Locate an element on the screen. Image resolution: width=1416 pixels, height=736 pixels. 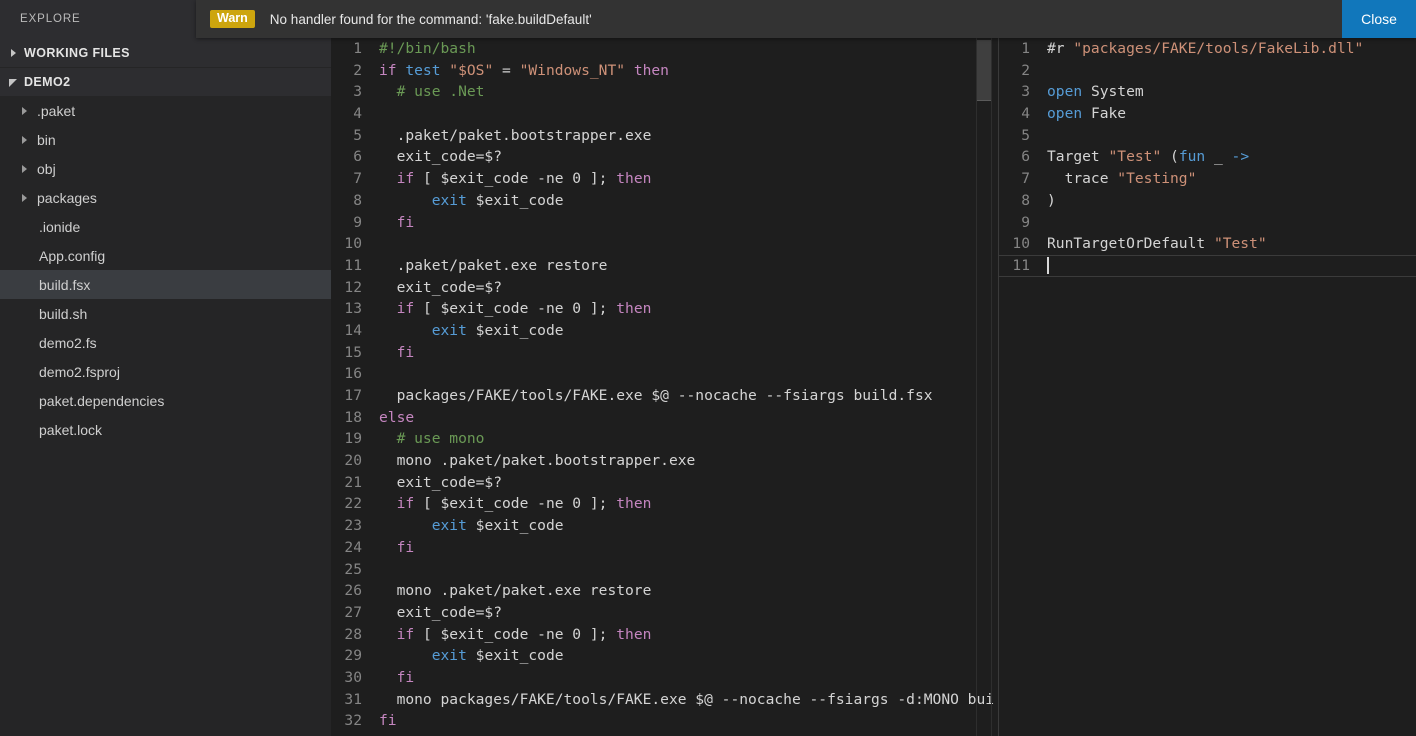
code-line: 9 fi is located at coordinates (664, 223).